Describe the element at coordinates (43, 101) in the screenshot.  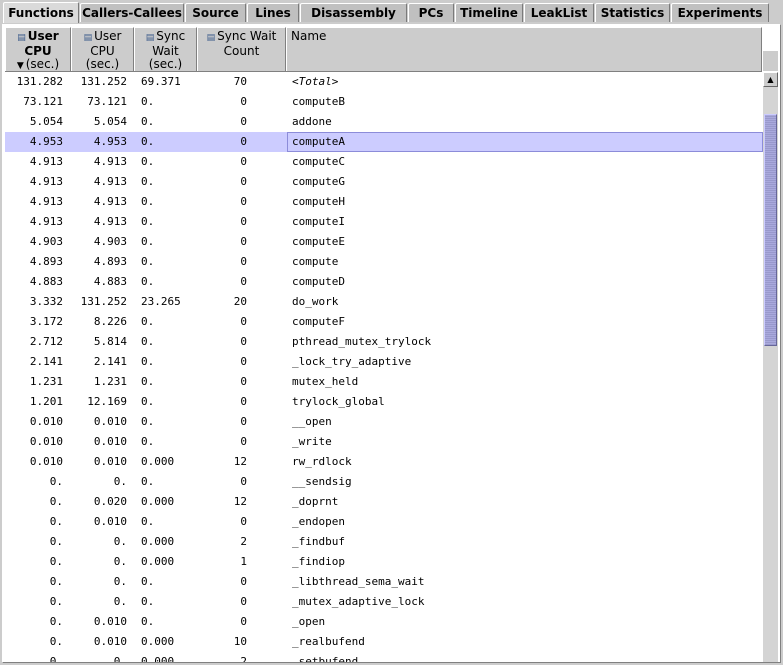
I see `exclusive-user-cpu-cell: 73.121` at that location.